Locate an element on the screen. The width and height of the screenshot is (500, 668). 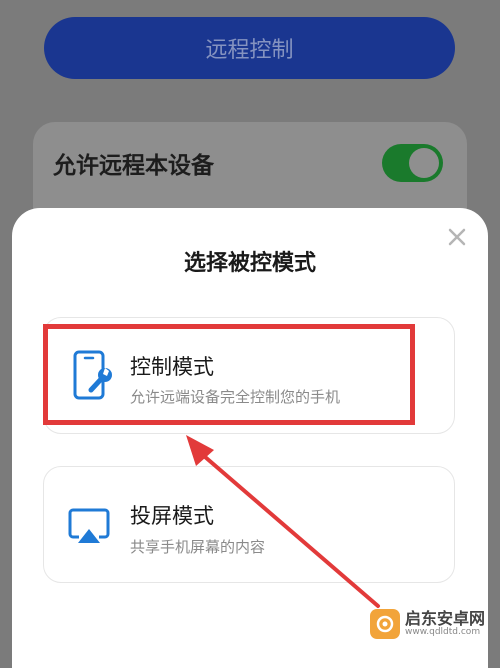
watermark: 启东安卓网 www.qdldtd.com is located at coordinates (433, 624).